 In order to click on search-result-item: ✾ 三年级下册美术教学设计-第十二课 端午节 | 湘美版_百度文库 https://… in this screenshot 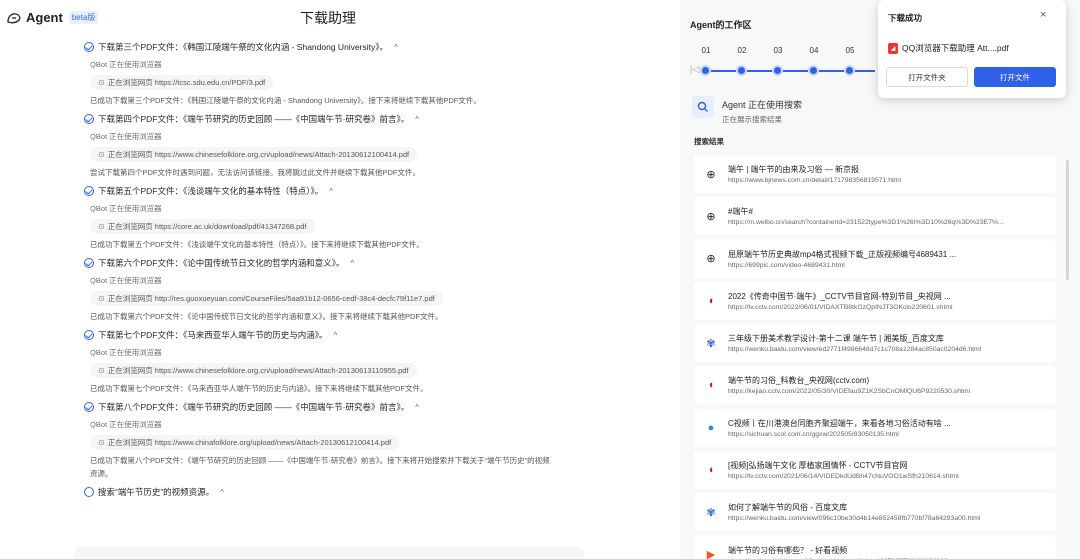, I will do `click(875, 343)`.